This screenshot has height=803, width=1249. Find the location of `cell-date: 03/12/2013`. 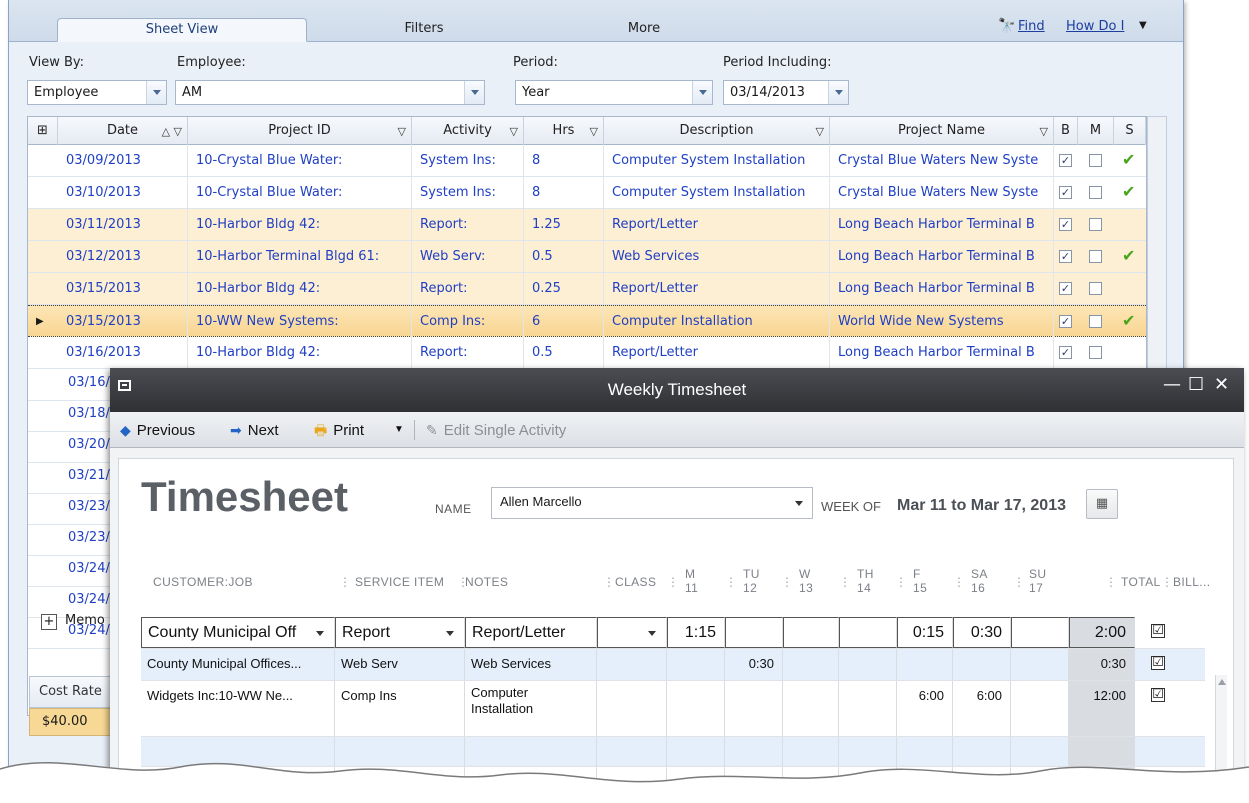

cell-date: 03/12/2013 is located at coordinates (123, 256).